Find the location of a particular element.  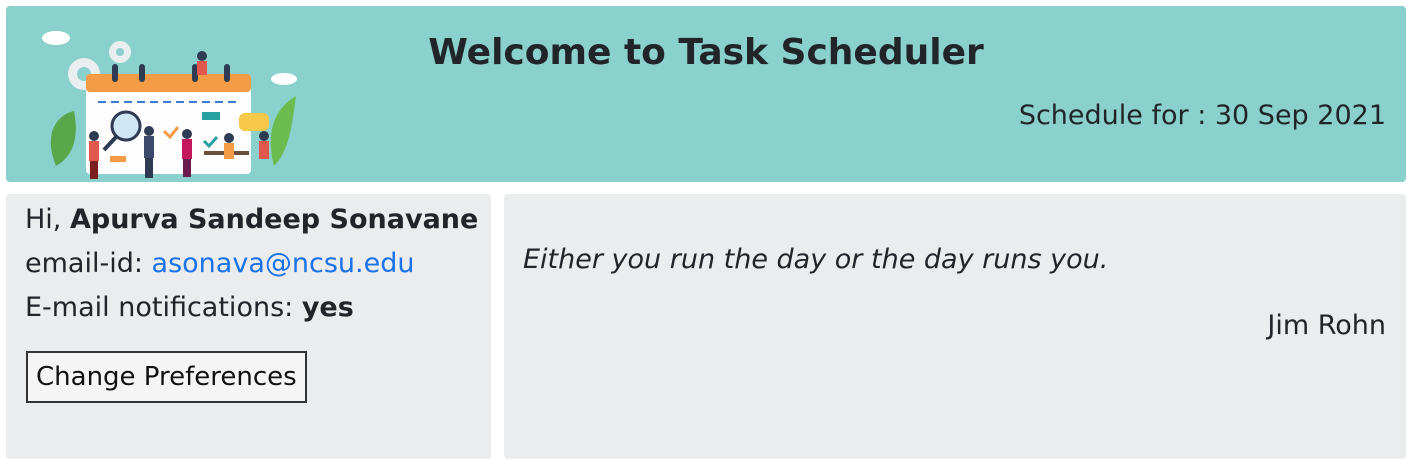

user-name: Apurva Sandeep Sonavane is located at coordinates (274, 219).